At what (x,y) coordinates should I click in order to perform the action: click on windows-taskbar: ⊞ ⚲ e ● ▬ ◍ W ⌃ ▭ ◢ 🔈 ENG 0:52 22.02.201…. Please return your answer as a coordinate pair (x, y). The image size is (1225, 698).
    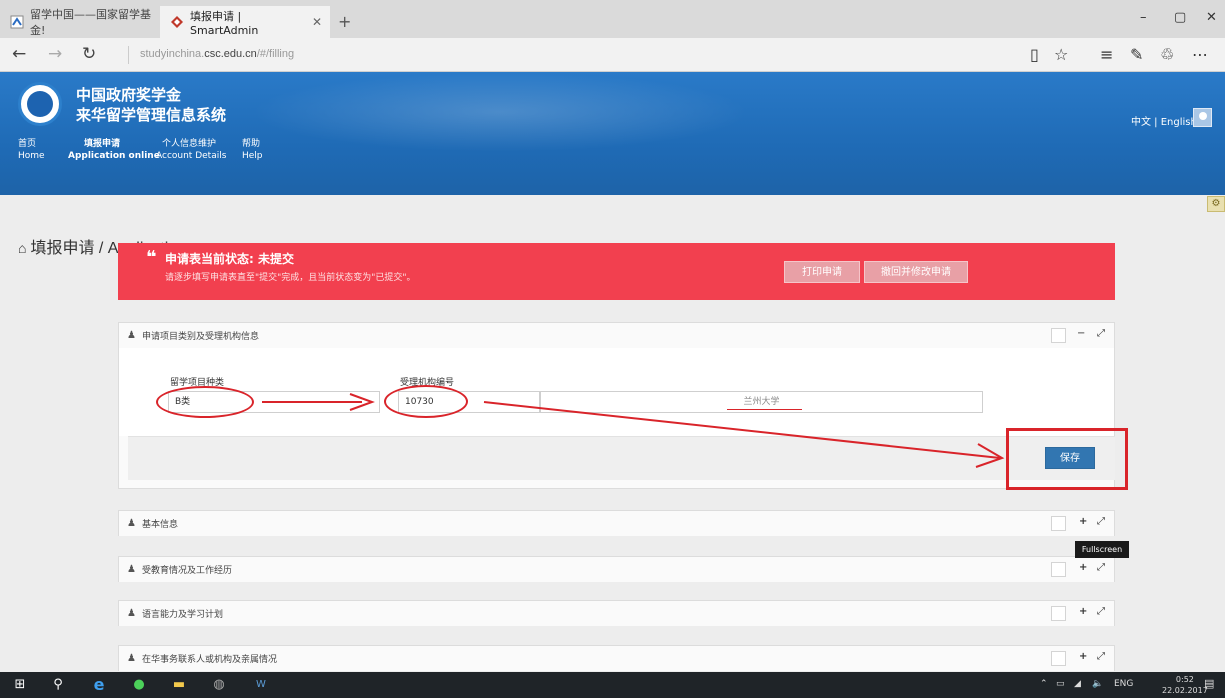
    Looking at the image, I should click on (612, 685).